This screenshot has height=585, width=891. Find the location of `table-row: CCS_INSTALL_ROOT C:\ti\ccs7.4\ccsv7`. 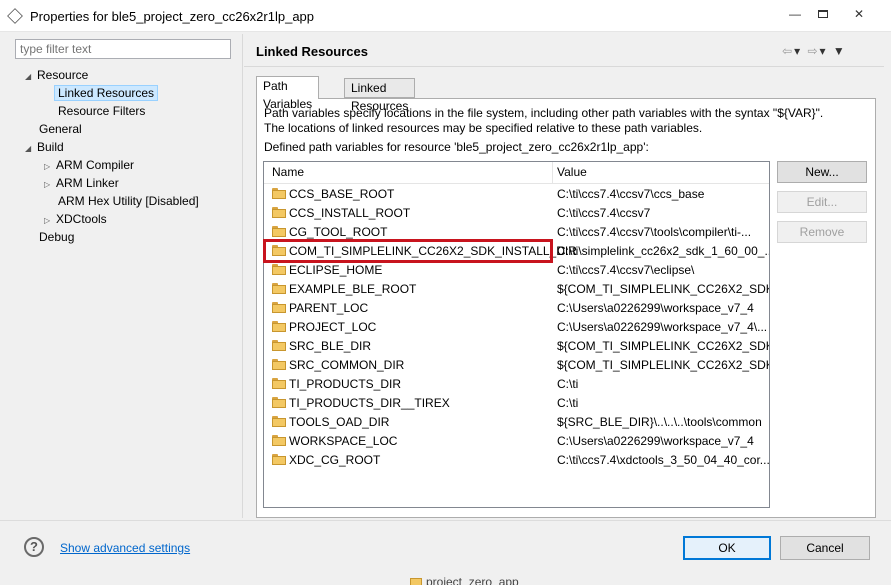

table-row: CCS_INSTALL_ROOT C:\ti\ccs7.4\ccsv7 is located at coordinates (516, 213).